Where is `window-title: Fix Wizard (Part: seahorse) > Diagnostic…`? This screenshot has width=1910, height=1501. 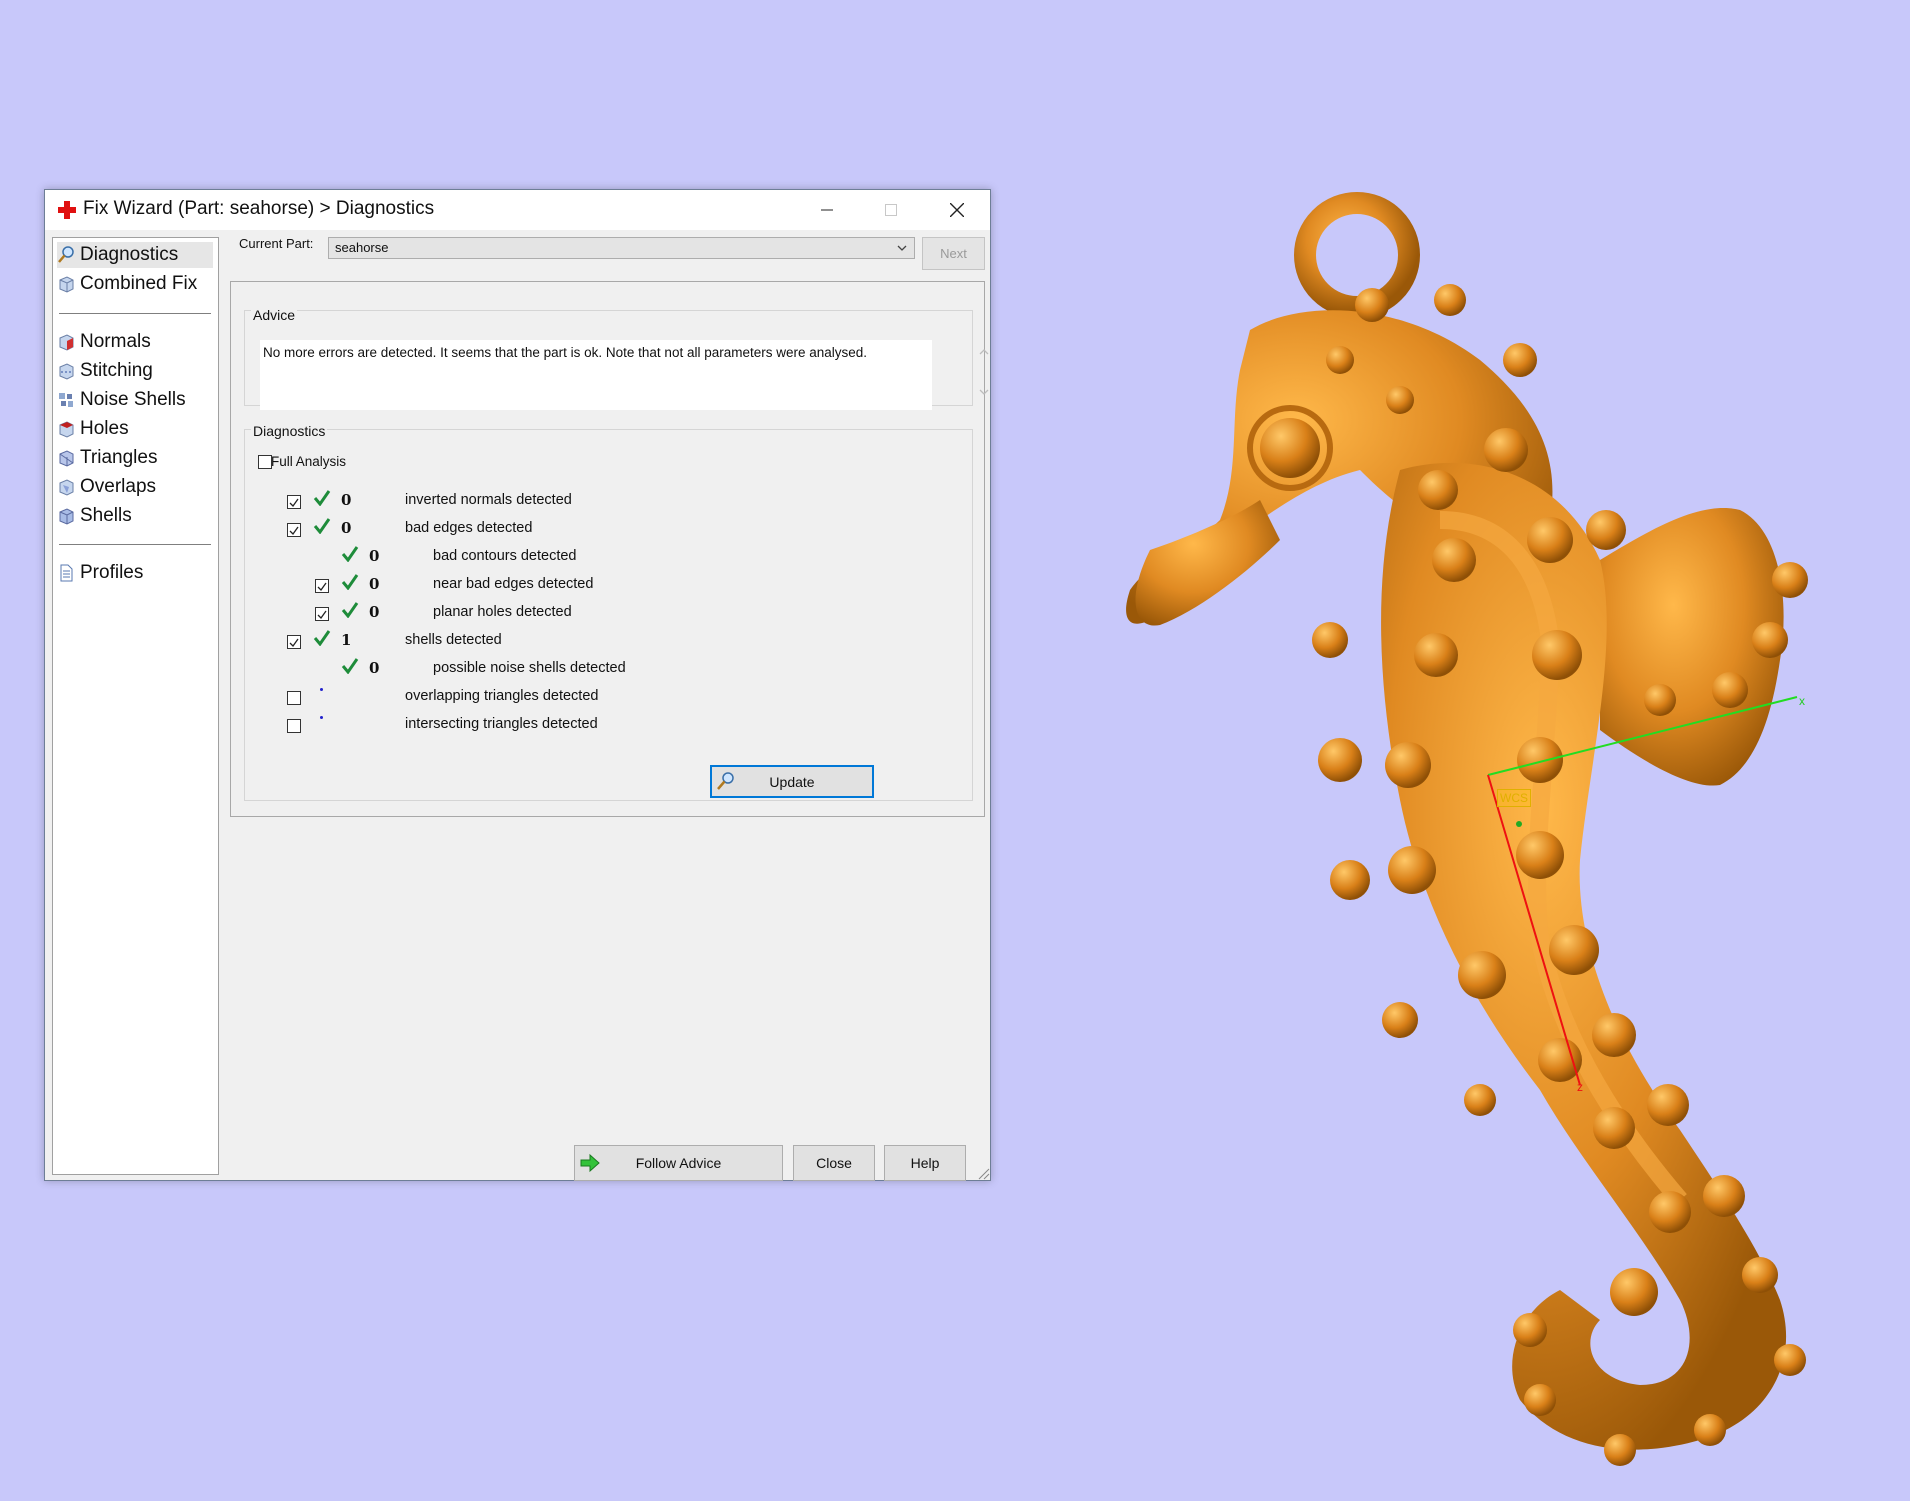 window-title: Fix Wizard (Part: seahorse) > Diagnostic… is located at coordinates (259, 208).